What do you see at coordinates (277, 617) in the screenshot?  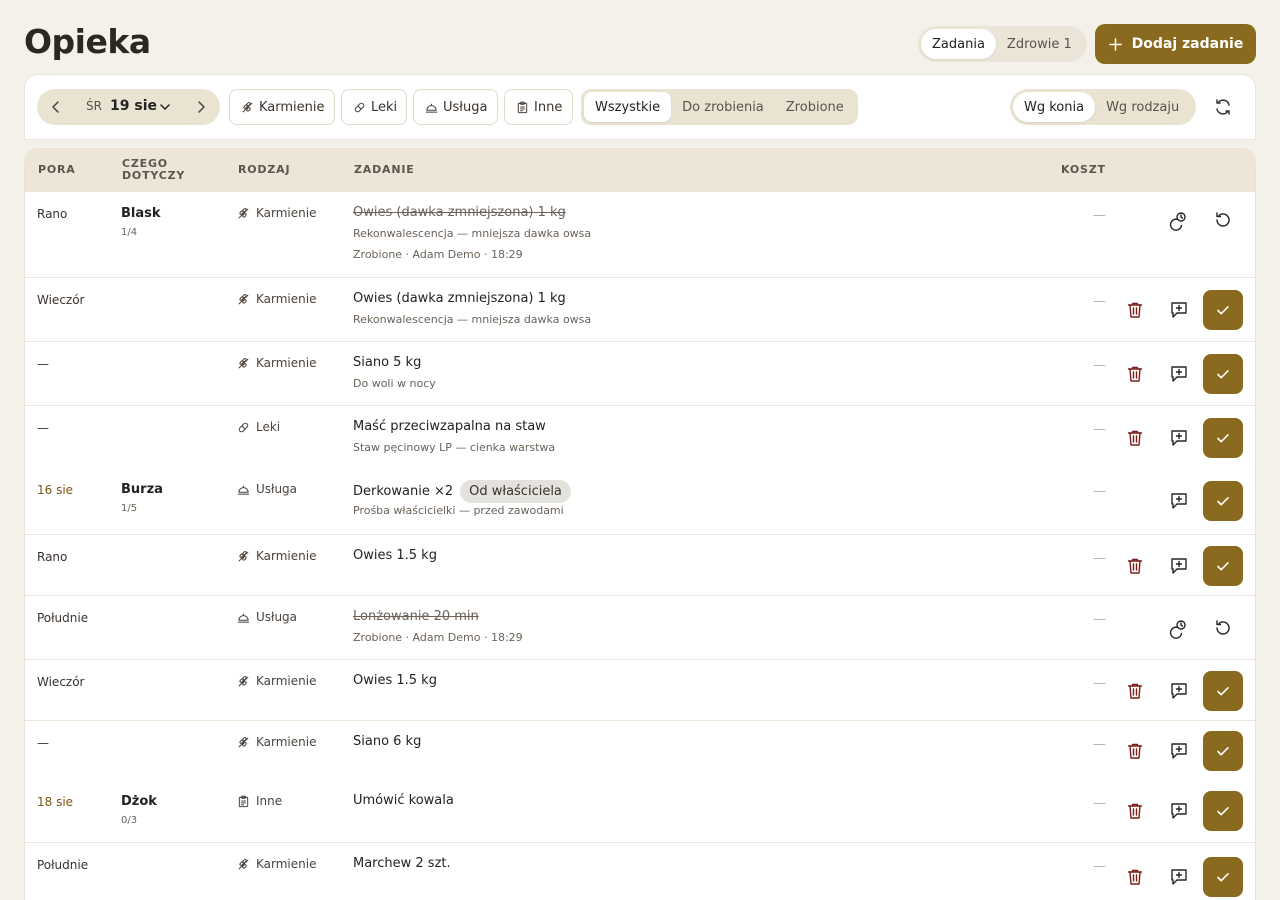 I see `row-kind-label: Usługa` at bounding box center [277, 617].